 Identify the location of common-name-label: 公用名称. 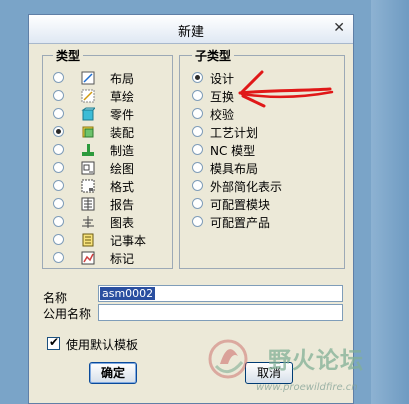
(67, 314).